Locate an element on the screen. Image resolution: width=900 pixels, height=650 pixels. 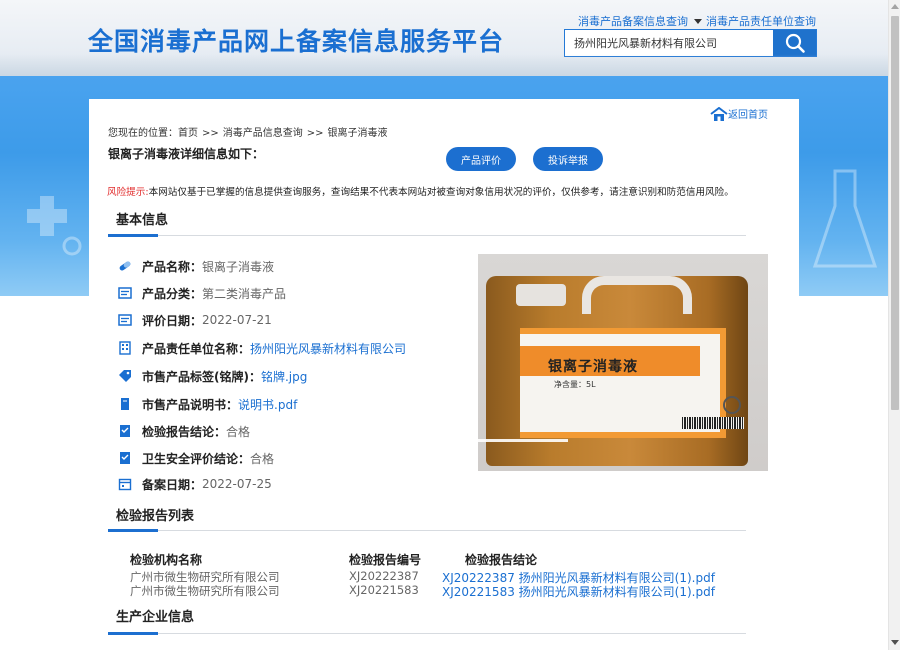
product-label-title: 银离子消毒液 is located at coordinates (593, 367).